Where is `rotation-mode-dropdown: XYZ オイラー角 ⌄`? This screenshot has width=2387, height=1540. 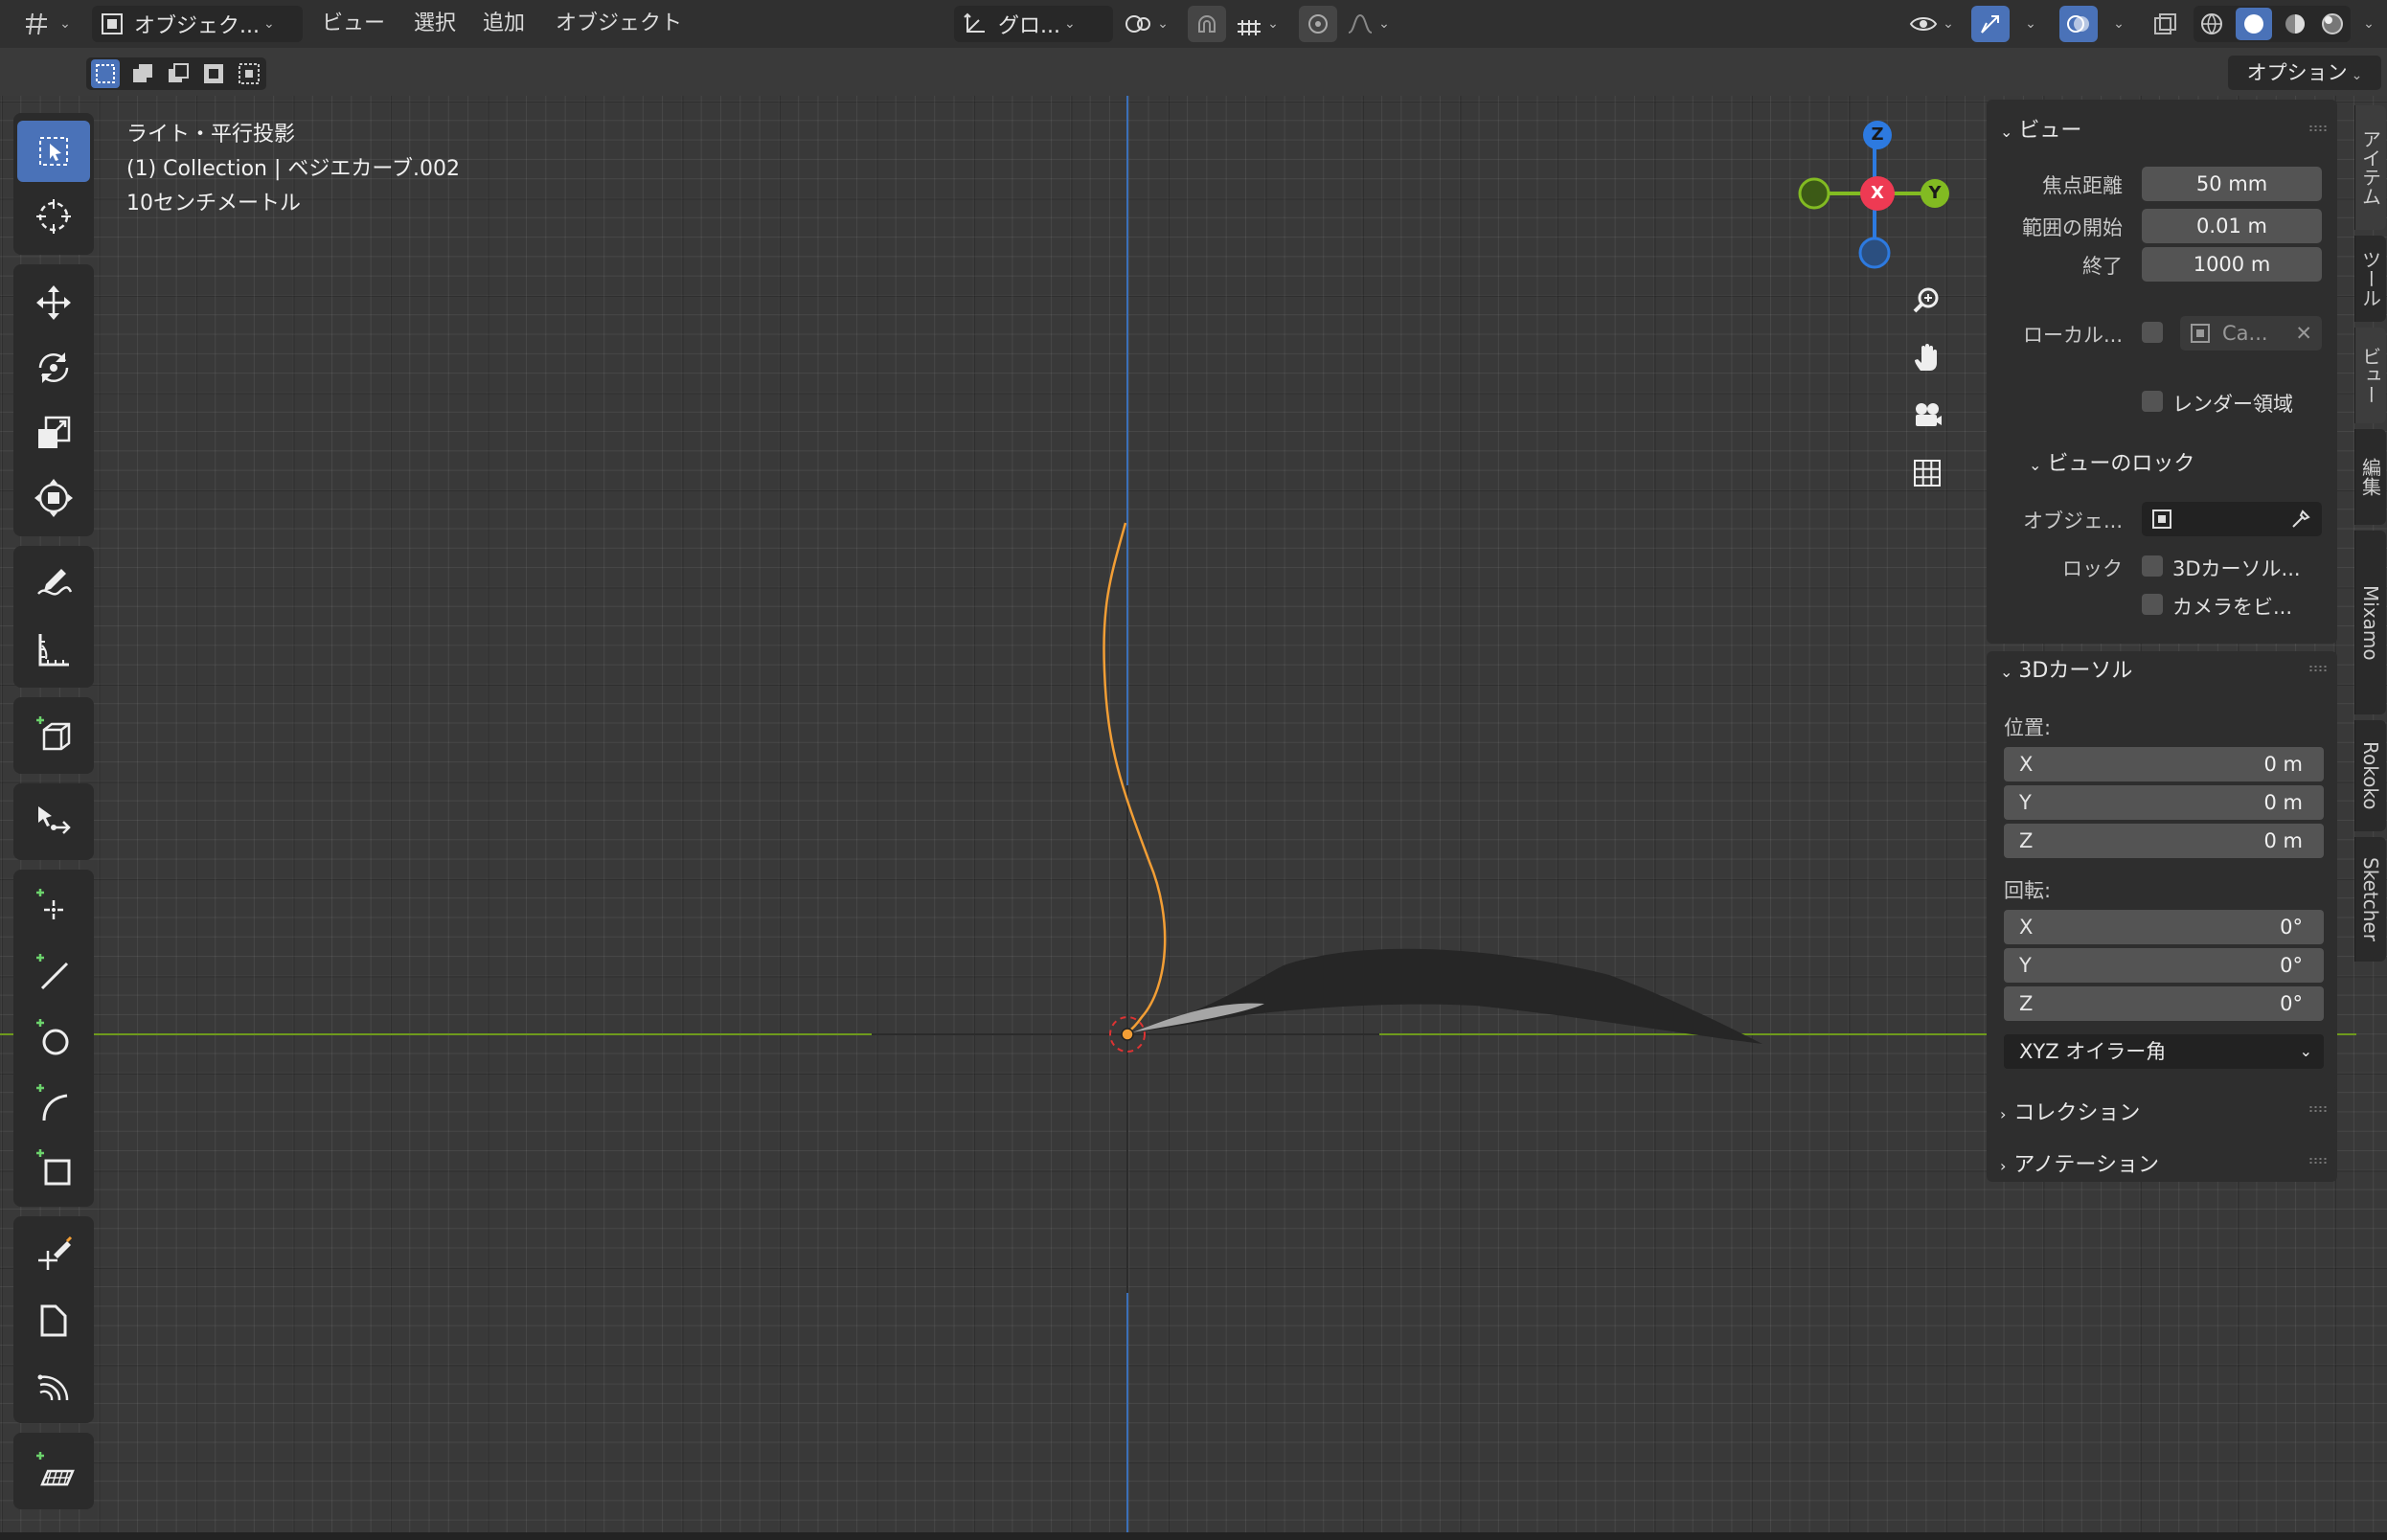
rotation-mode-dropdown: XYZ オイラー角 ⌄ is located at coordinates (2164, 1051).